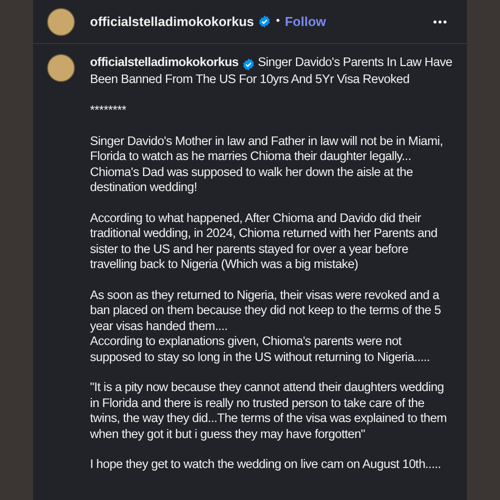  Describe the element at coordinates (267, 165) in the screenshot. I see `caption-paragraph: Singer Davido's Mother in law and Father in law will not be in Miami, Florida to watch as he marries Chioma their daughter legally... Chioma's Dad was supposed to walk her down the aisle at the destination wedding!` at that location.